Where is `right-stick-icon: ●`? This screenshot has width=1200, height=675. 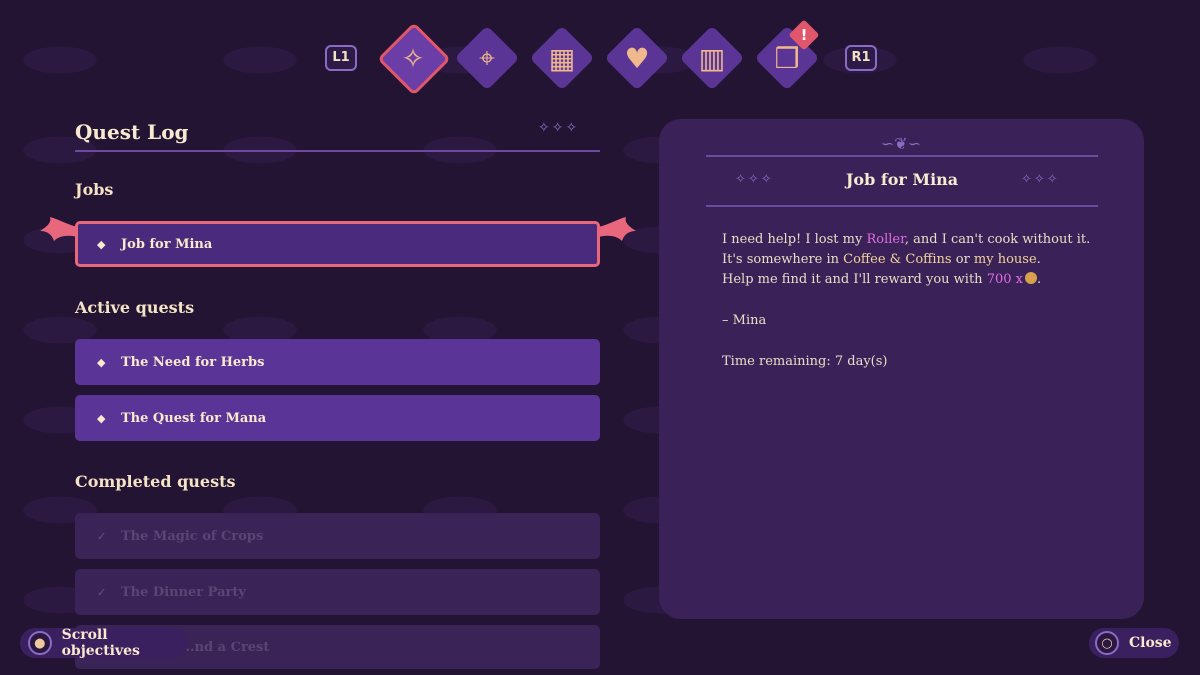
right-stick-icon: ● is located at coordinates (40, 643).